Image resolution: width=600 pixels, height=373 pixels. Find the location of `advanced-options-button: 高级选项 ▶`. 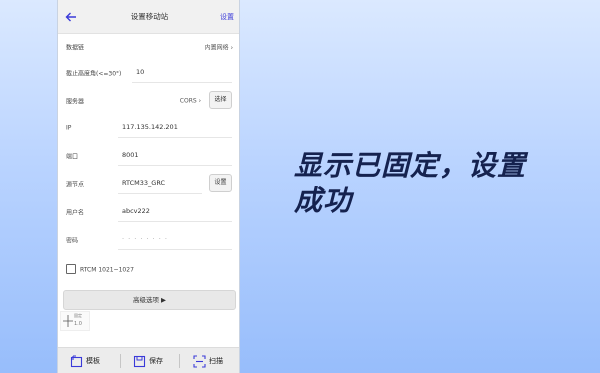

advanced-options-button: 高级选项 ▶ is located at coordinates (149, 300).